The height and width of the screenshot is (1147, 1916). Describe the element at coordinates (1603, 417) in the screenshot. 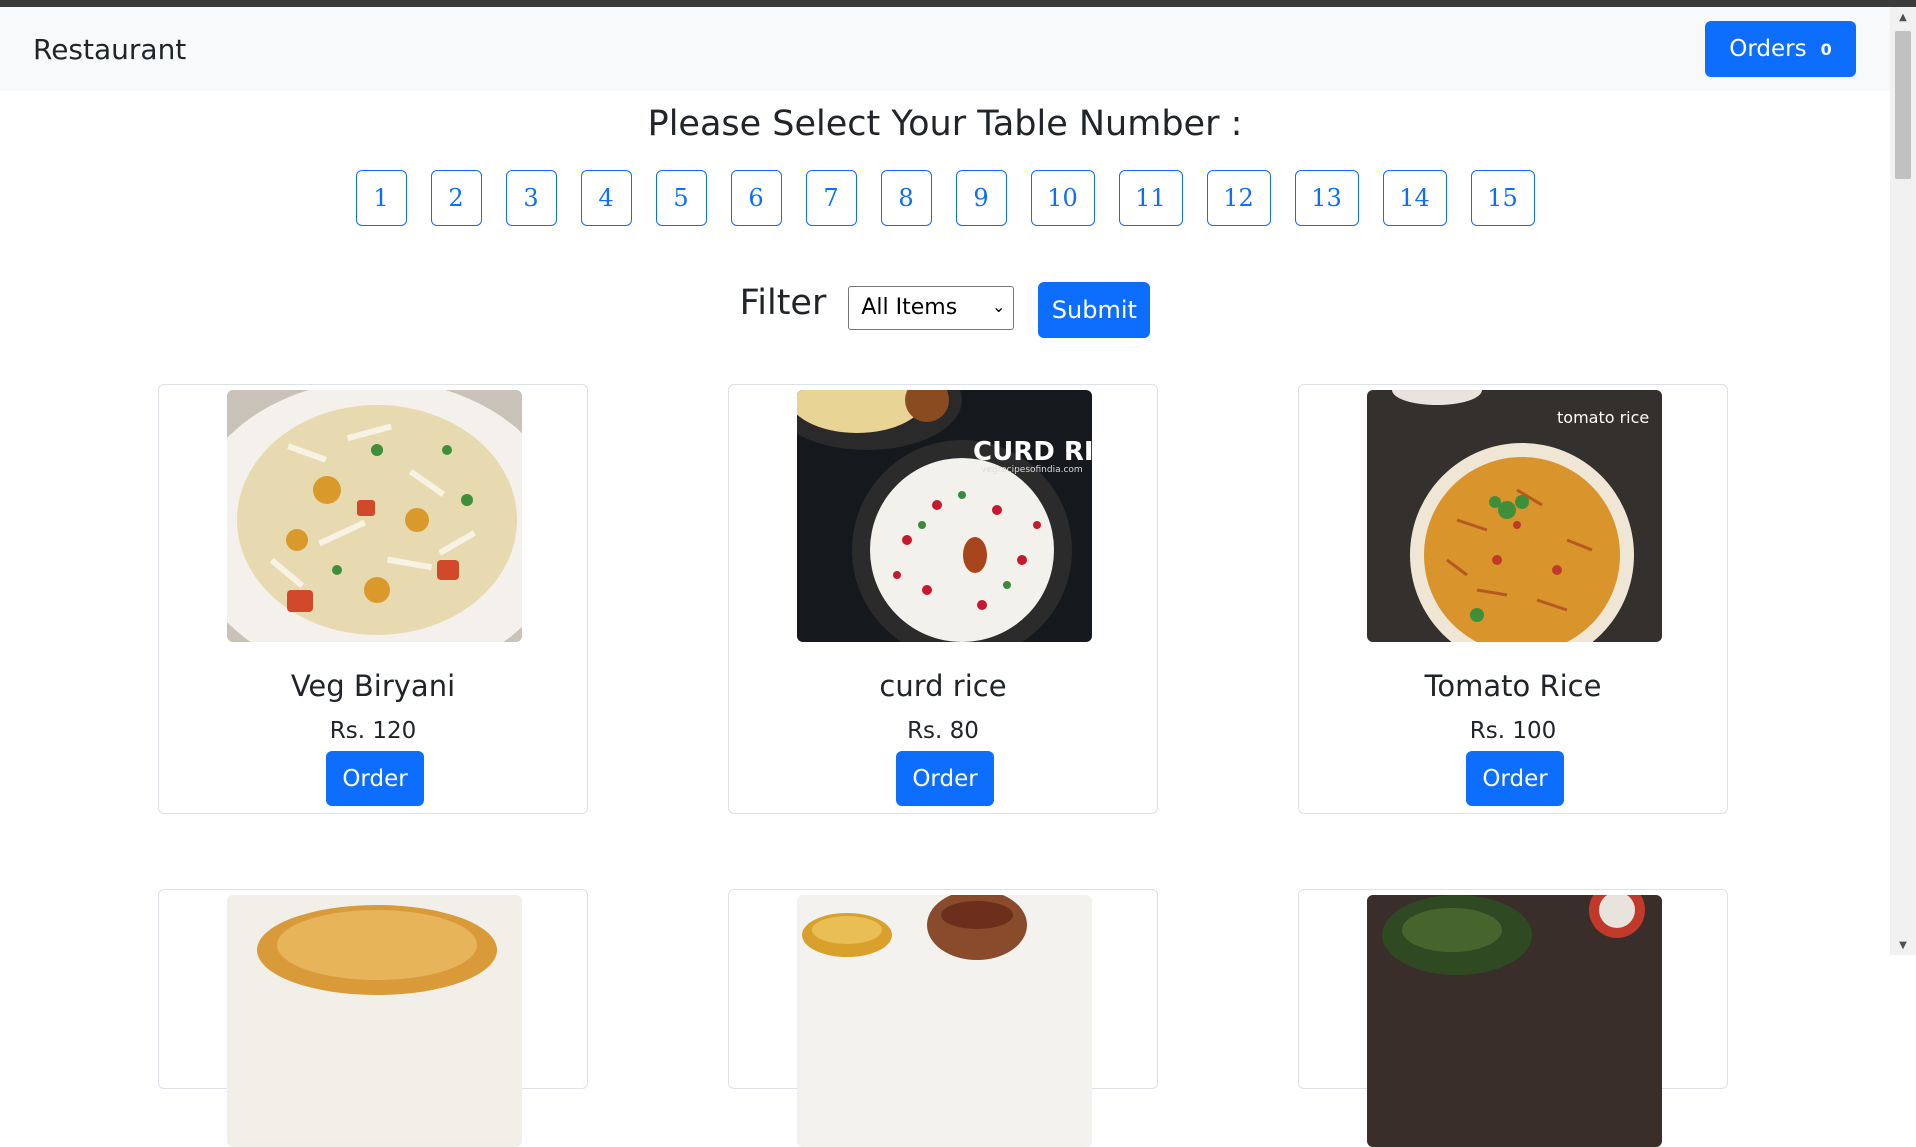

I see `image-caption: tomato rice` at that location.